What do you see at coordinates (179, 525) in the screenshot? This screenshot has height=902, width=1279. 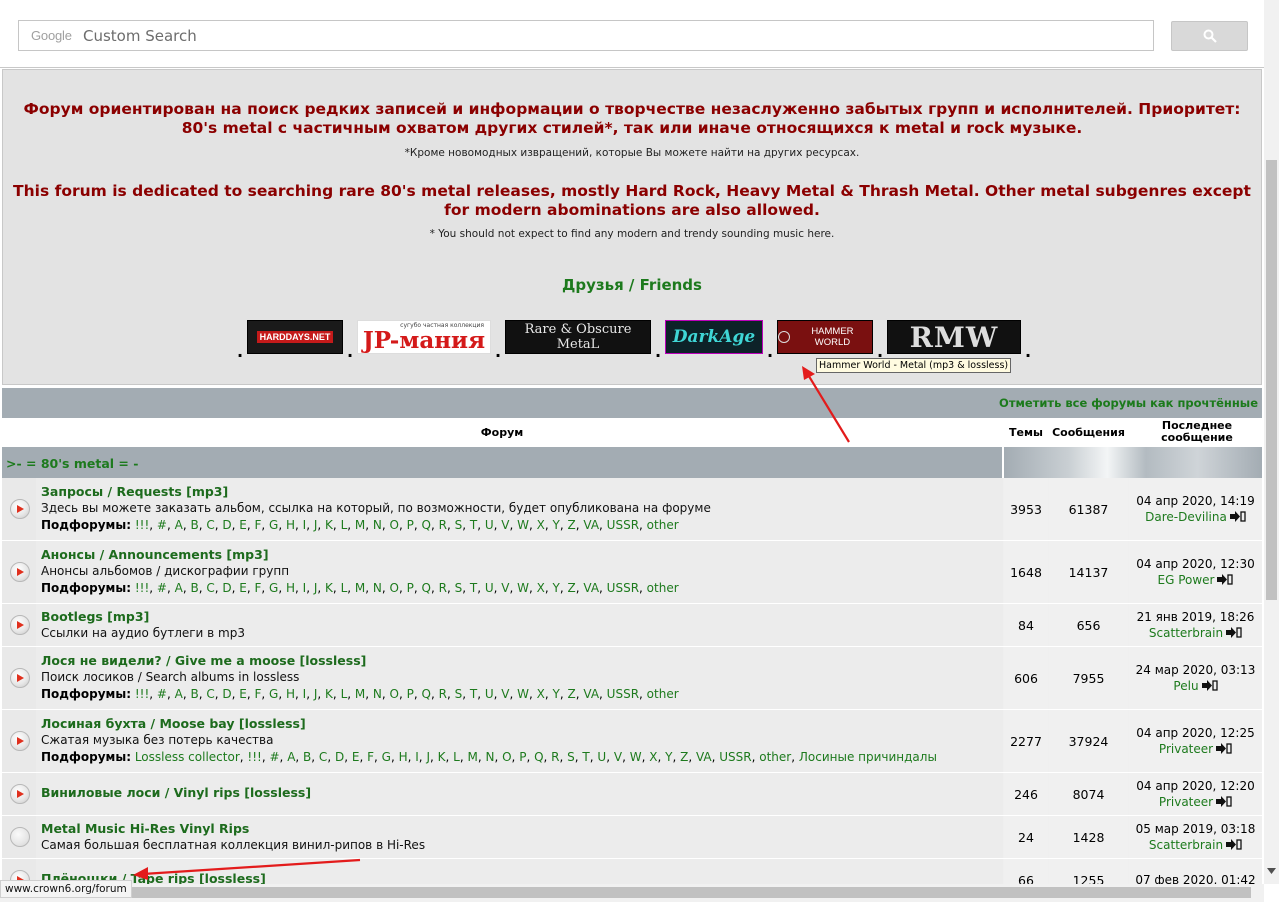 I see `subforum-link: A` at bounding box center [179, 525].